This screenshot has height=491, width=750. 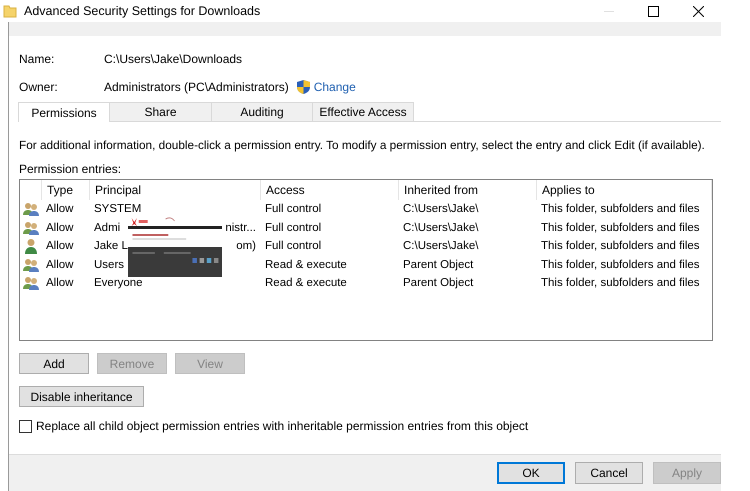 What do you see at coordinates (335, 87) in the screenshot?
I see `change-link: Change` at bounding box center [335, 87].